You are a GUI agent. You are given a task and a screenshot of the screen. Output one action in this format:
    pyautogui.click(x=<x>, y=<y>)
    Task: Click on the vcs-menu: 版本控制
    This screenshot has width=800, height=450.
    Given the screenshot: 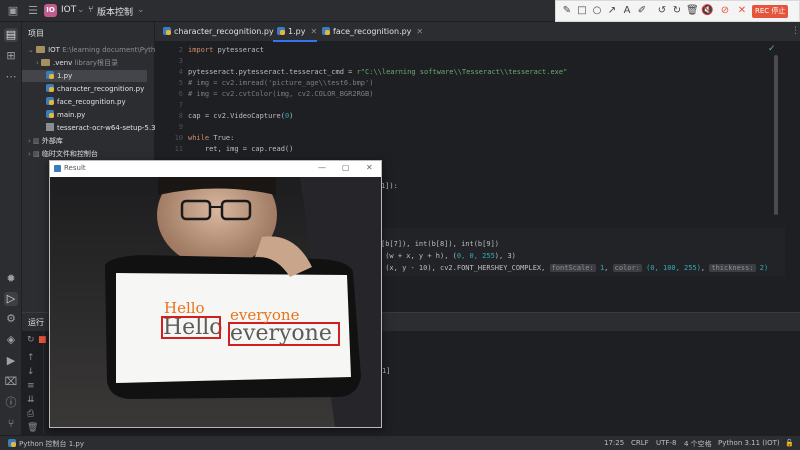 What is the action you would take?
    pyautogui.click(x=115, y=11)
    